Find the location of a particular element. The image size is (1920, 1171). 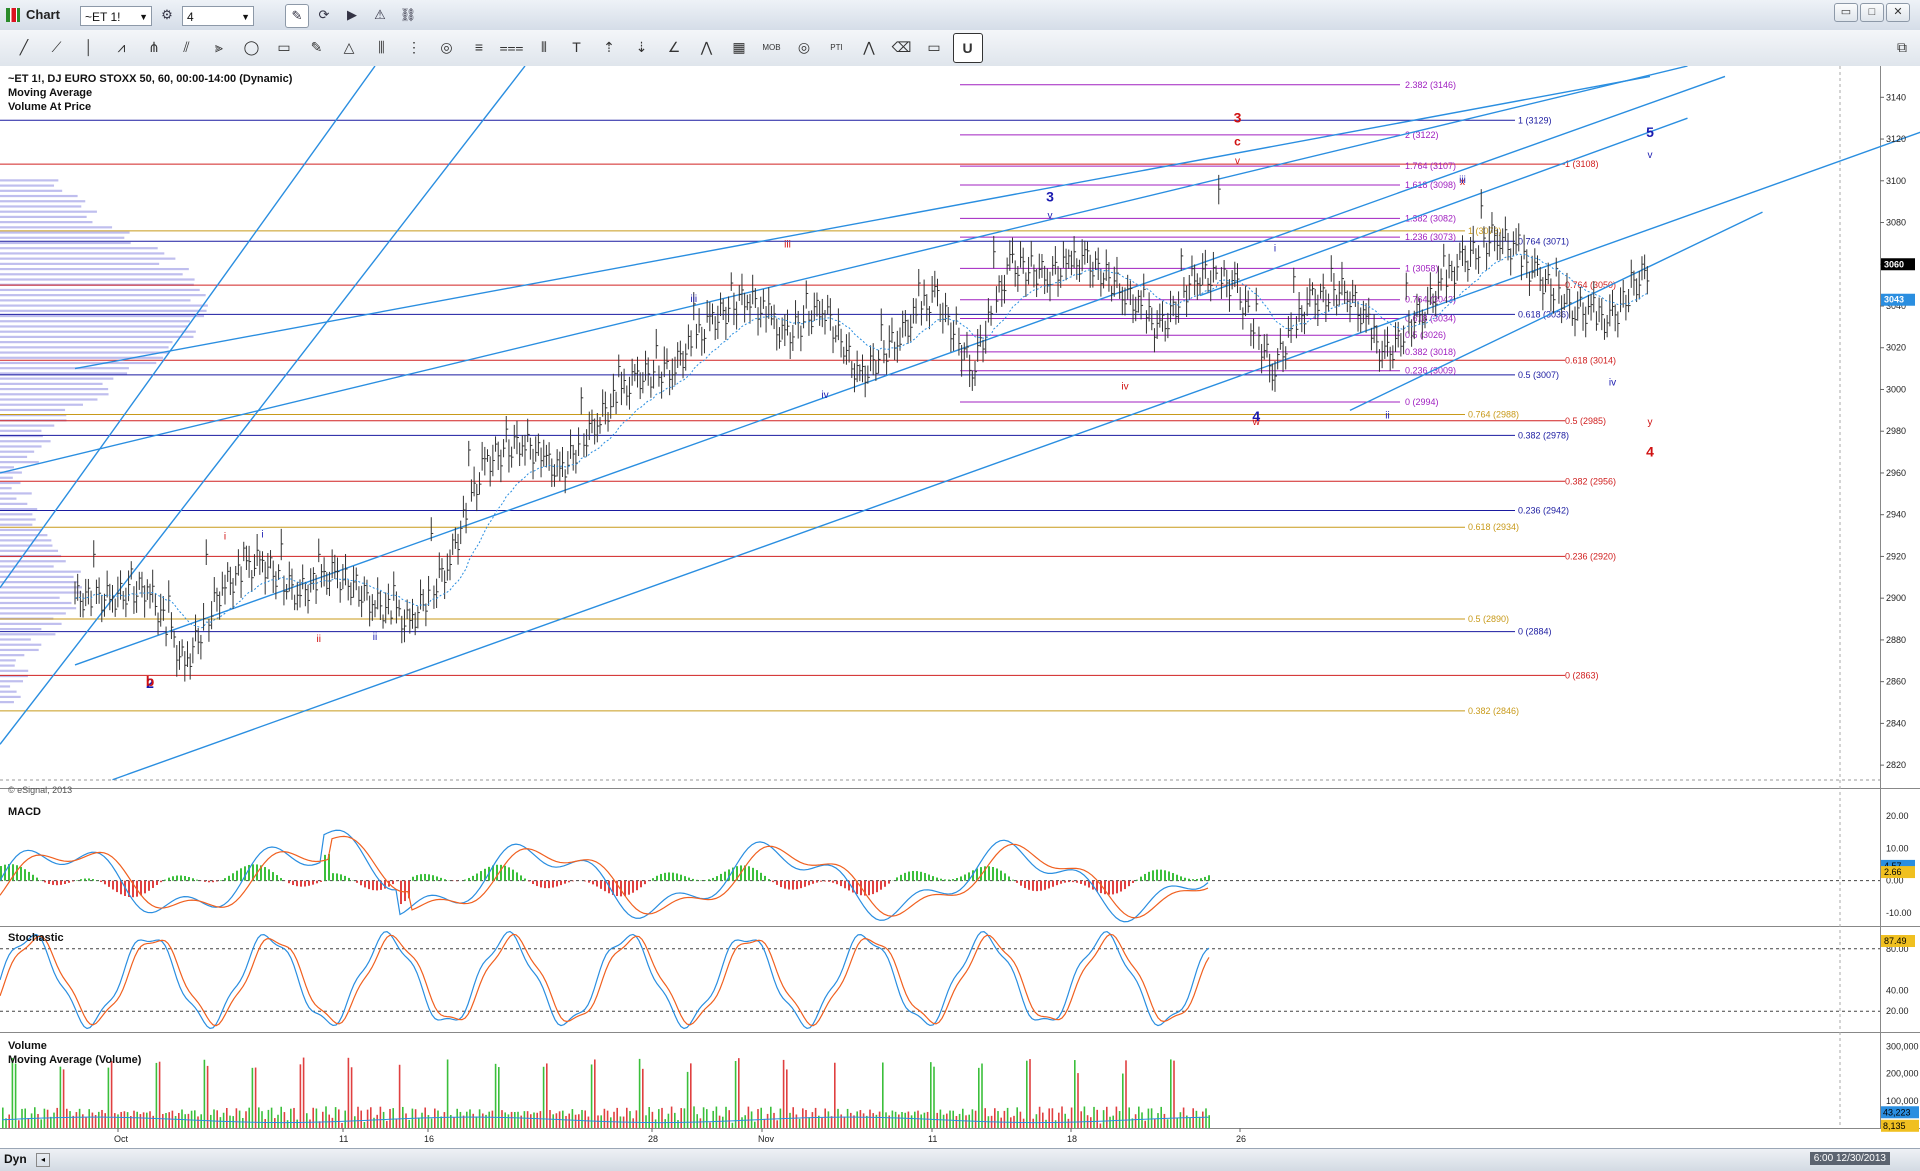

arrow-up-icon: ⇡ is located at coordinates (609, 47).